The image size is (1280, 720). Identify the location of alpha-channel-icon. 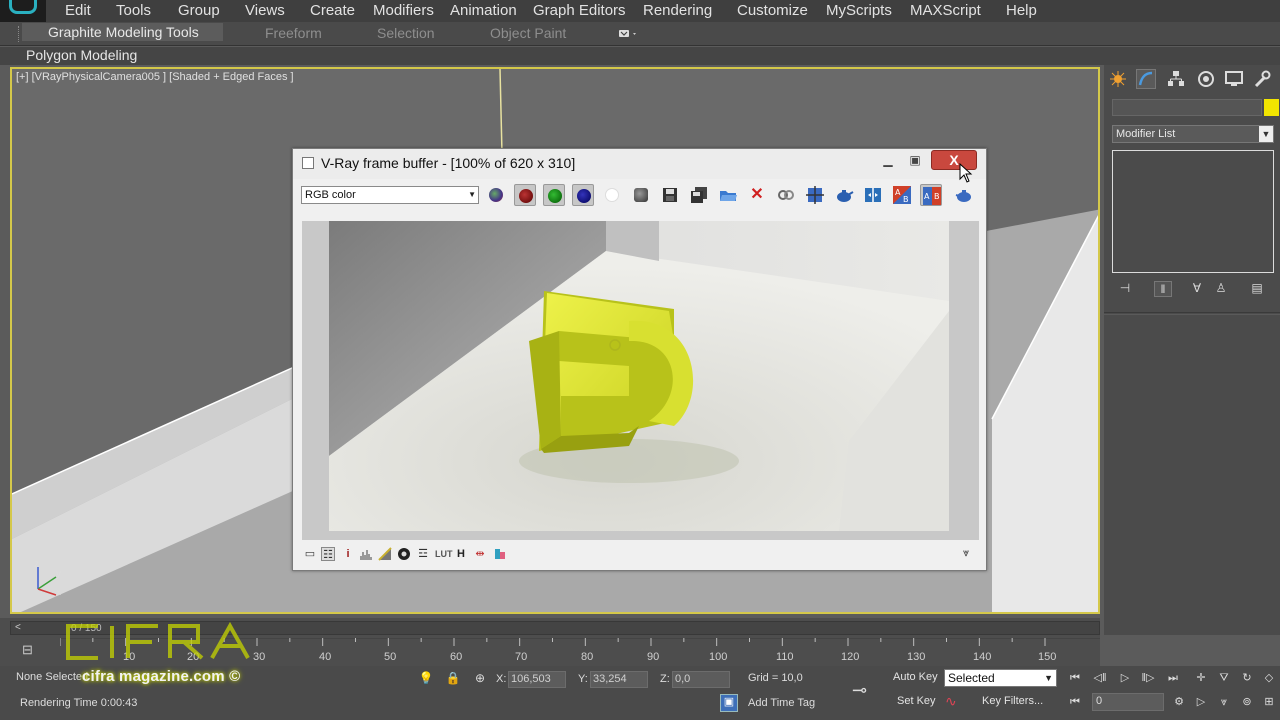
(612, 195).